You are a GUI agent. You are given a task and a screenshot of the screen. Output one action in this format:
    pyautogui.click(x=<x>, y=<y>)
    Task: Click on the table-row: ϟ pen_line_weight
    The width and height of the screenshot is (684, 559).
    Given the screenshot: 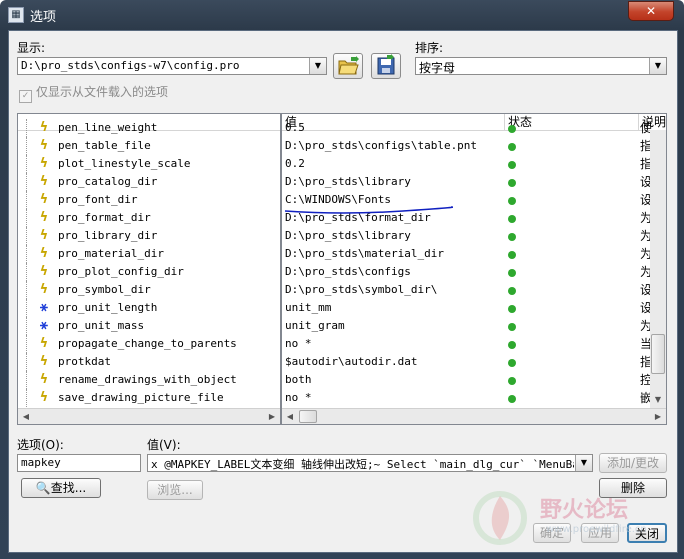 What is the action you would take?
    pyautogui.click(x=149, y=128)
    